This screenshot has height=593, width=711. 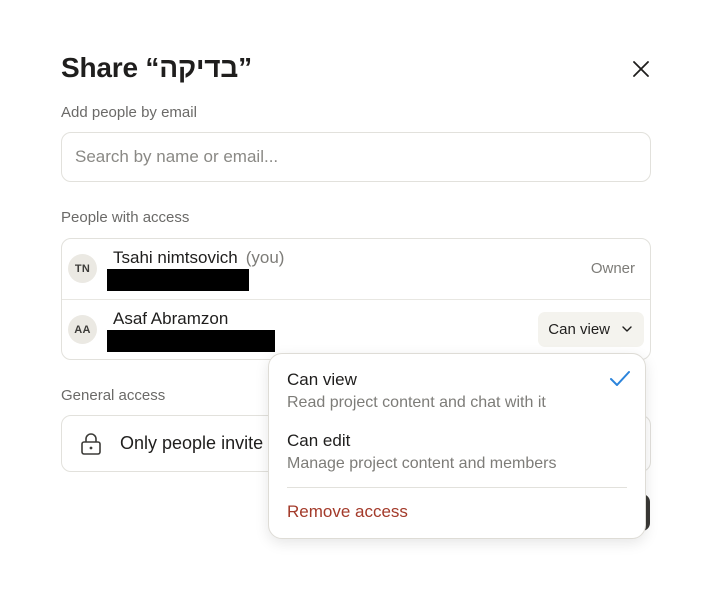 What do you see at coordinates (416, 402) in the screenshot?
I see `menu-item-description: Read project content and chat with it` at bounding box center [416, 402].